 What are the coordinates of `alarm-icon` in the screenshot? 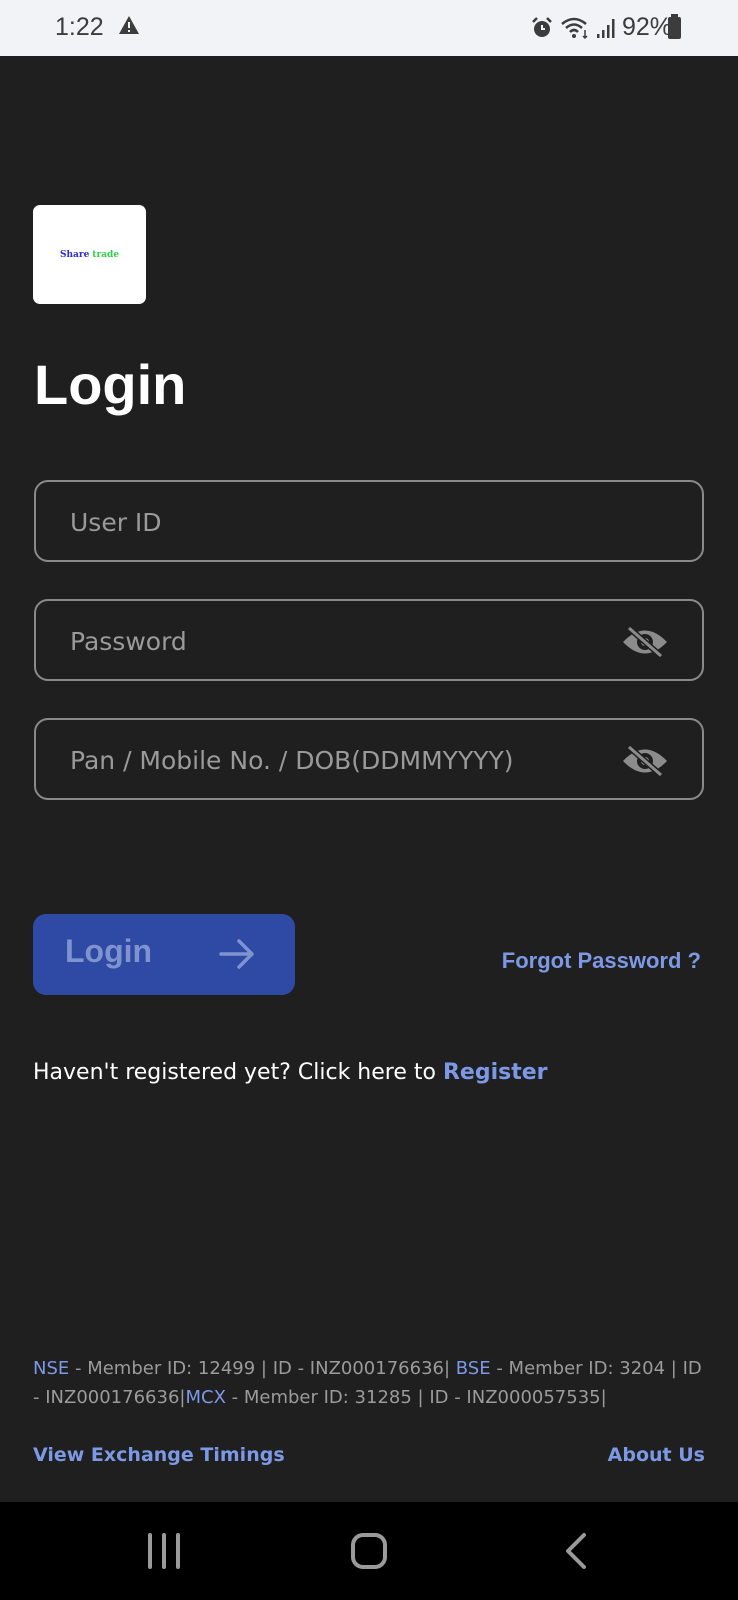 It's located at (542, 28).